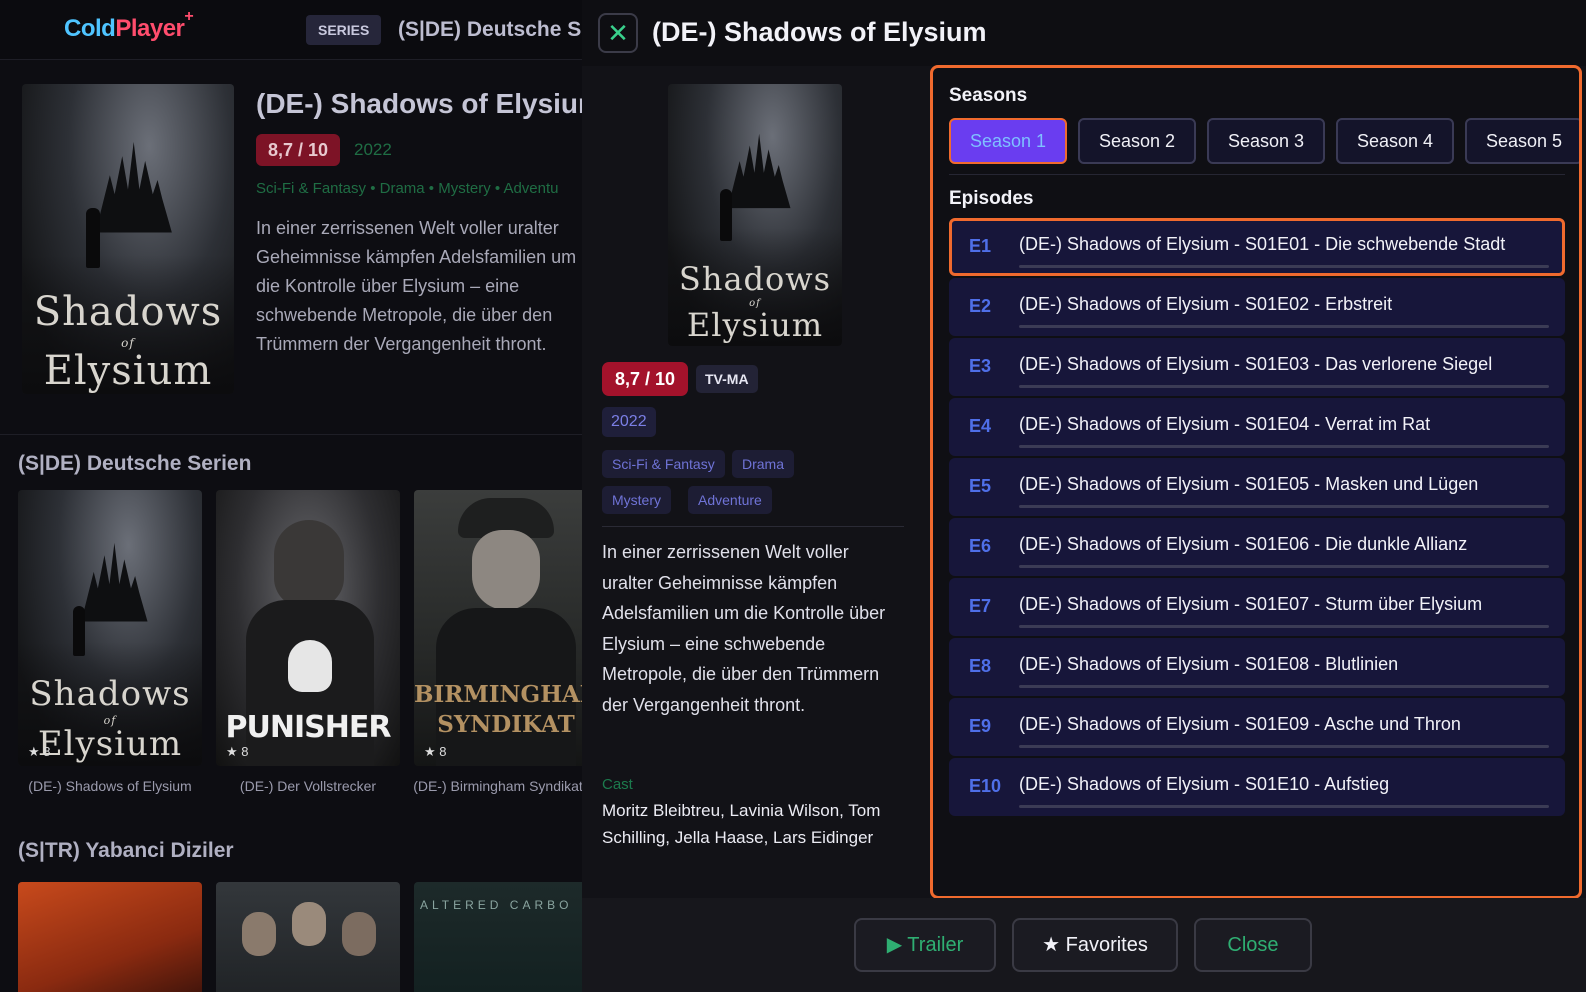  I want to click on episodes-label: Episodes, so click(991, 198).